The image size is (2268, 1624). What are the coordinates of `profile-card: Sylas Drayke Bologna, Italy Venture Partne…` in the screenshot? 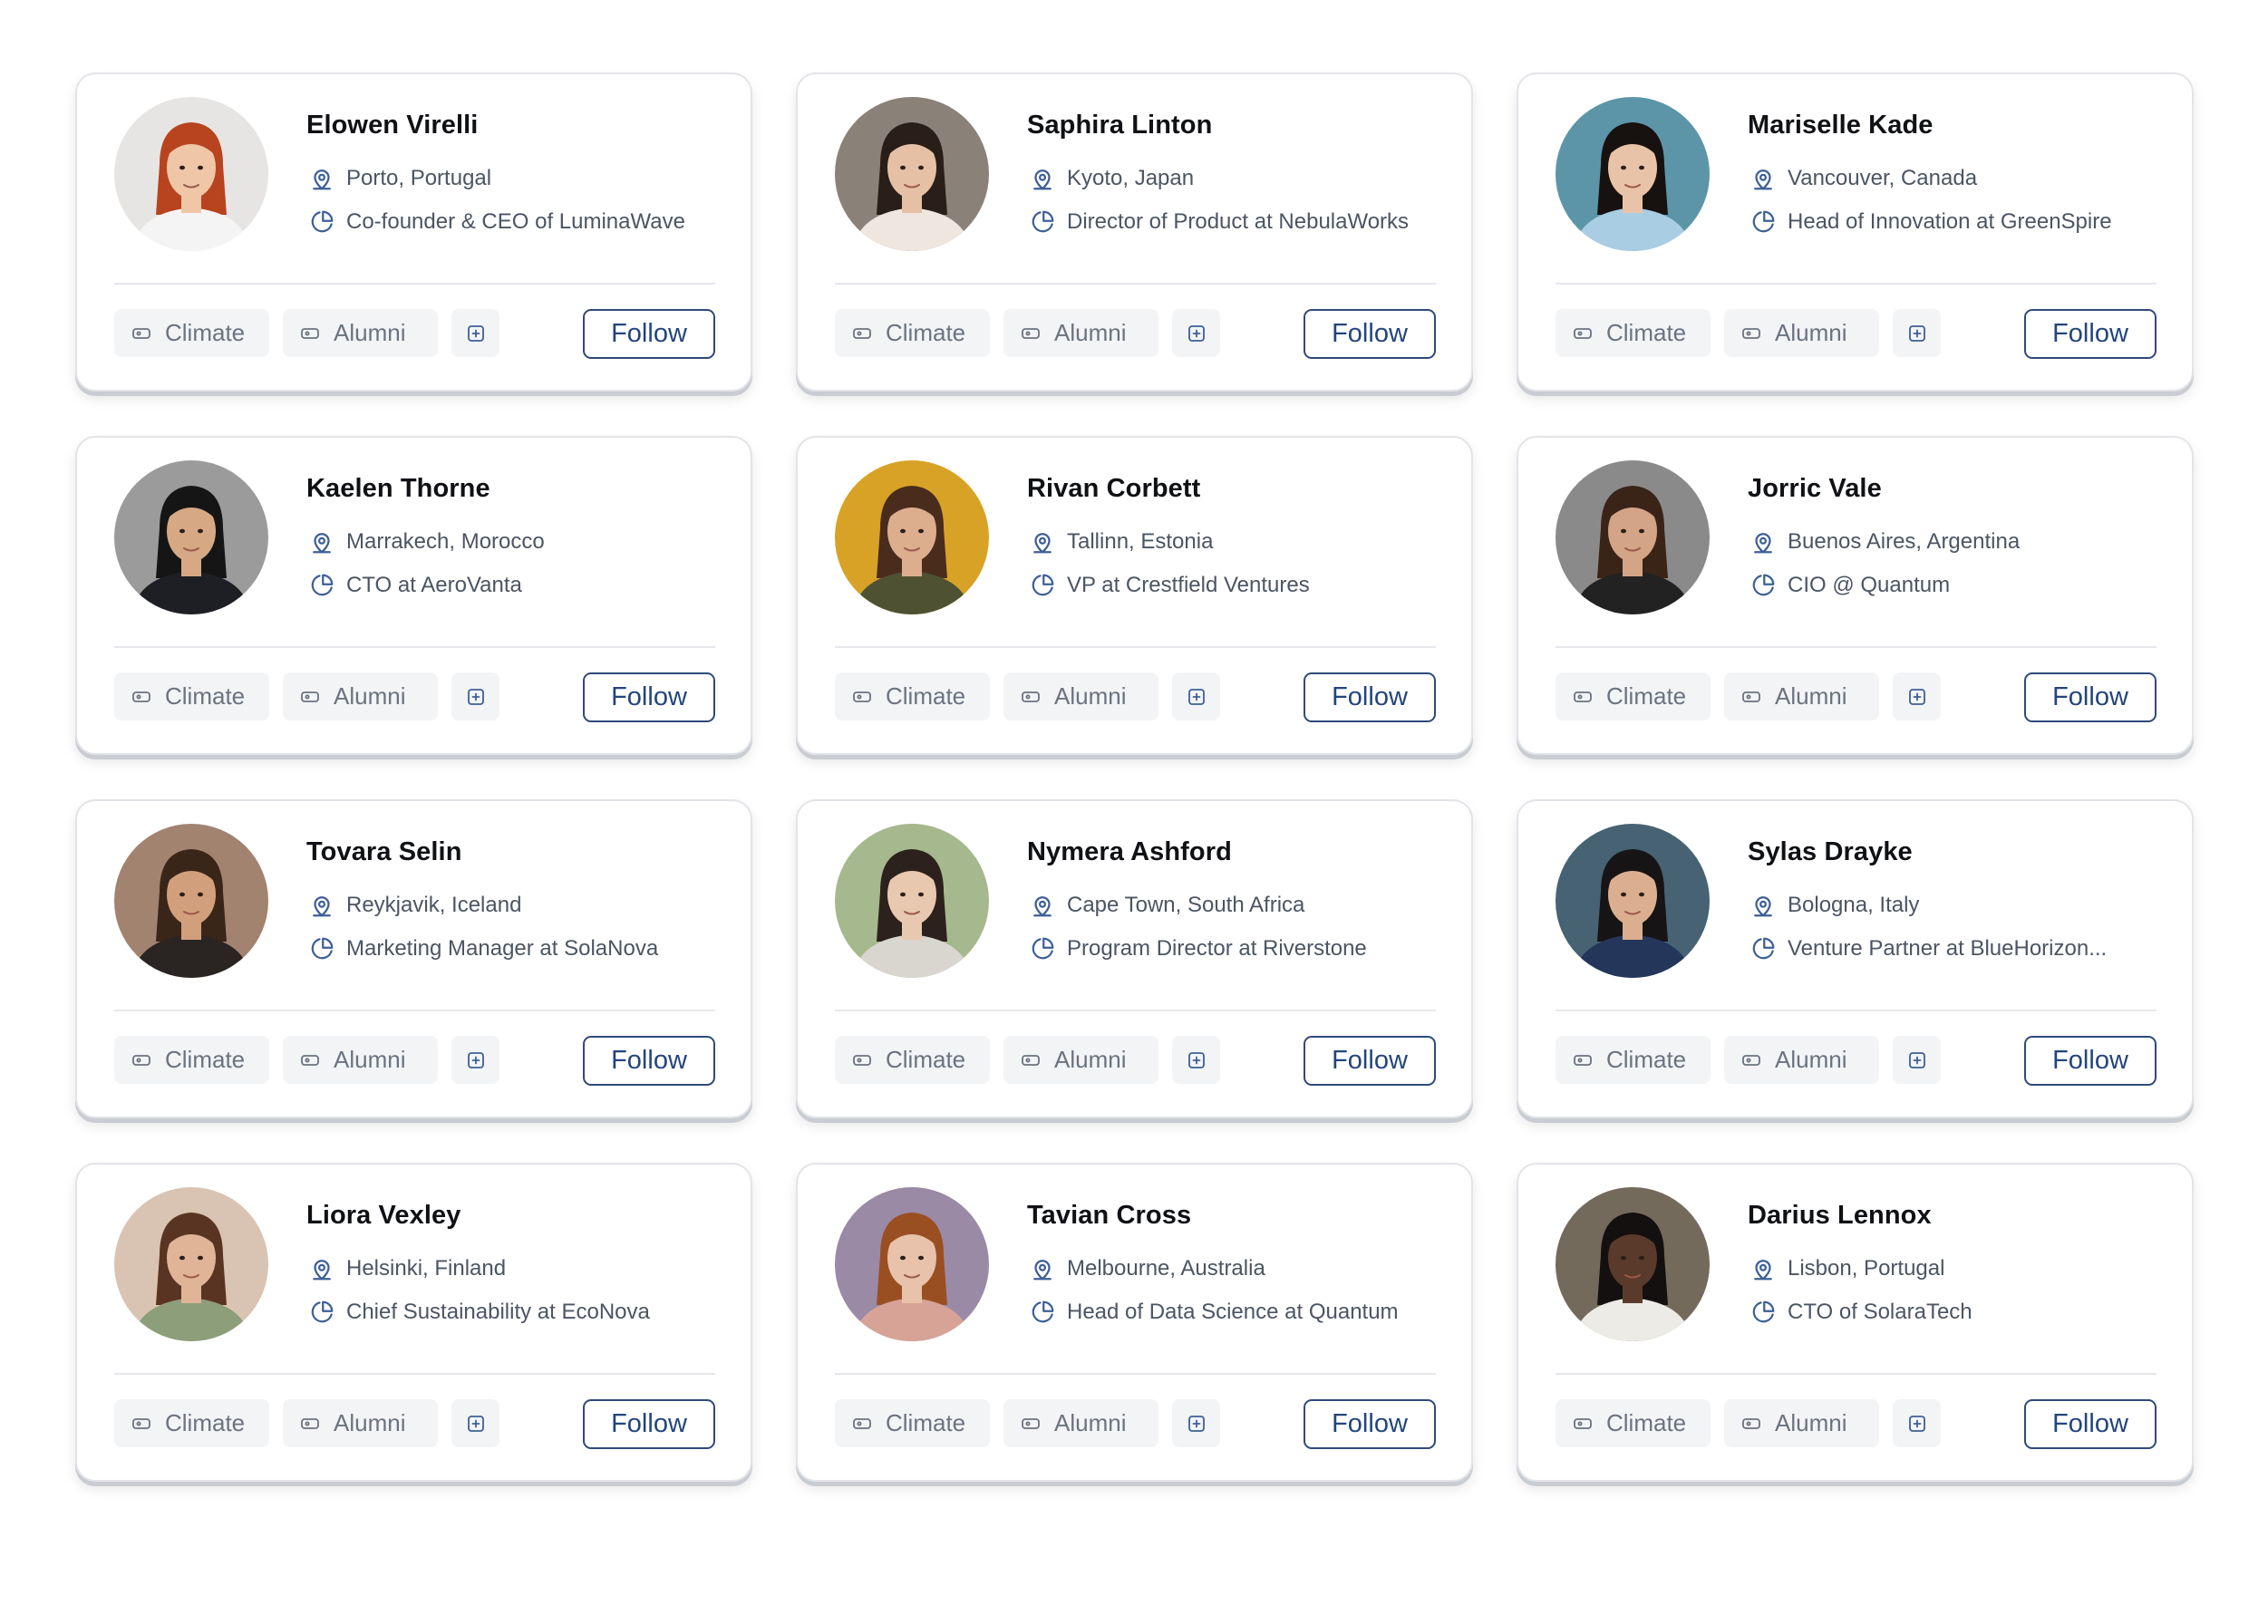 It's located at (1856, 958).